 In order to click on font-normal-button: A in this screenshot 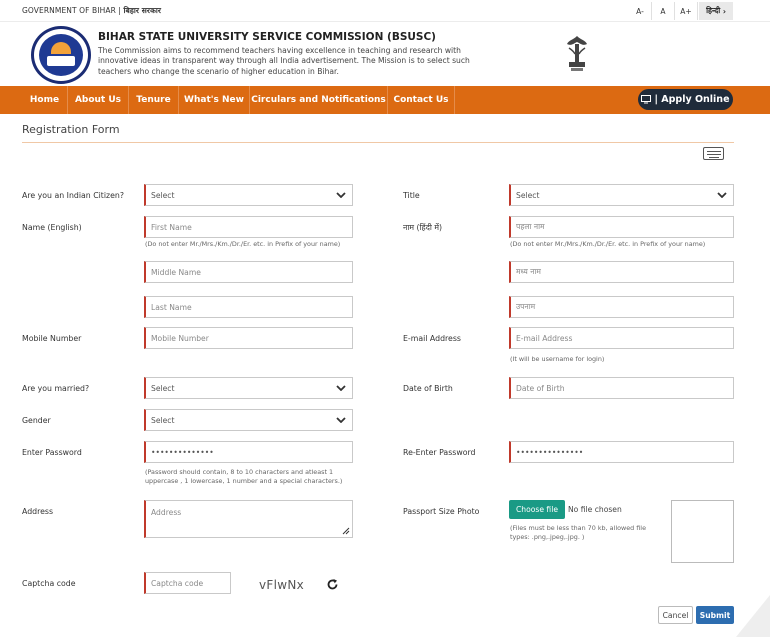, I will do `click(663, 11)`.